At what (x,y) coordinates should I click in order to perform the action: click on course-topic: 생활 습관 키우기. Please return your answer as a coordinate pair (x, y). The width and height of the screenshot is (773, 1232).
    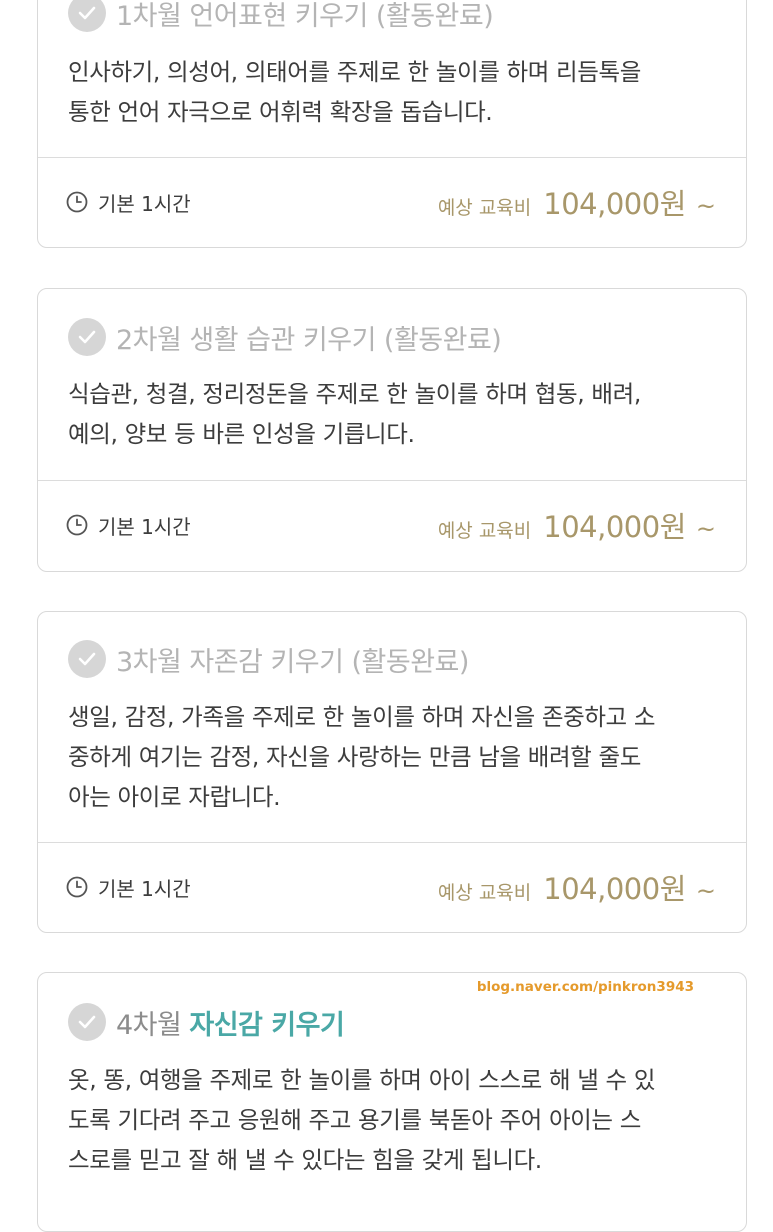
    Looking at the image, I should click on (282, 340).